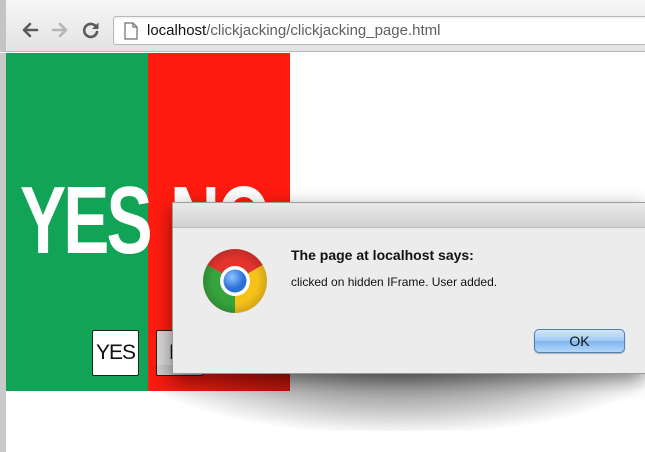 Image resolution: width=645 pixels, height=452 pixels. What do you see at coordinates (86, 220) in the screenshot?
I see `big-yes-text: YES` at bounding box center [86, 220].